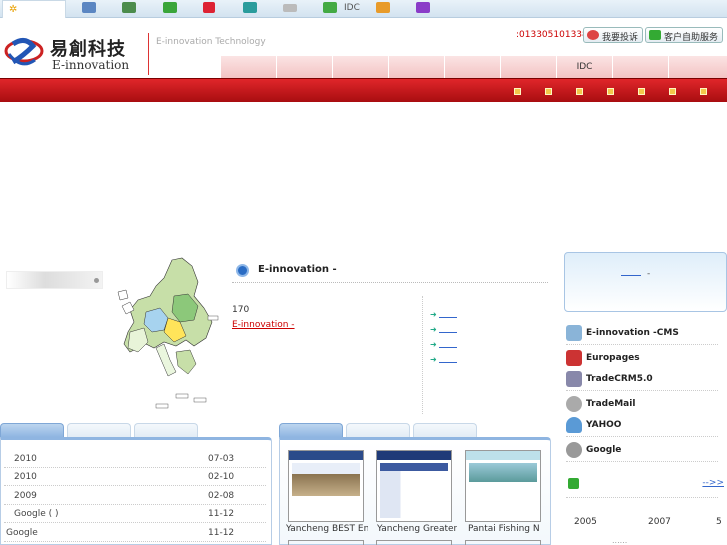 The height and width of the screenshot is (545, 727). I want to click on europe-map, so click(168, 333).